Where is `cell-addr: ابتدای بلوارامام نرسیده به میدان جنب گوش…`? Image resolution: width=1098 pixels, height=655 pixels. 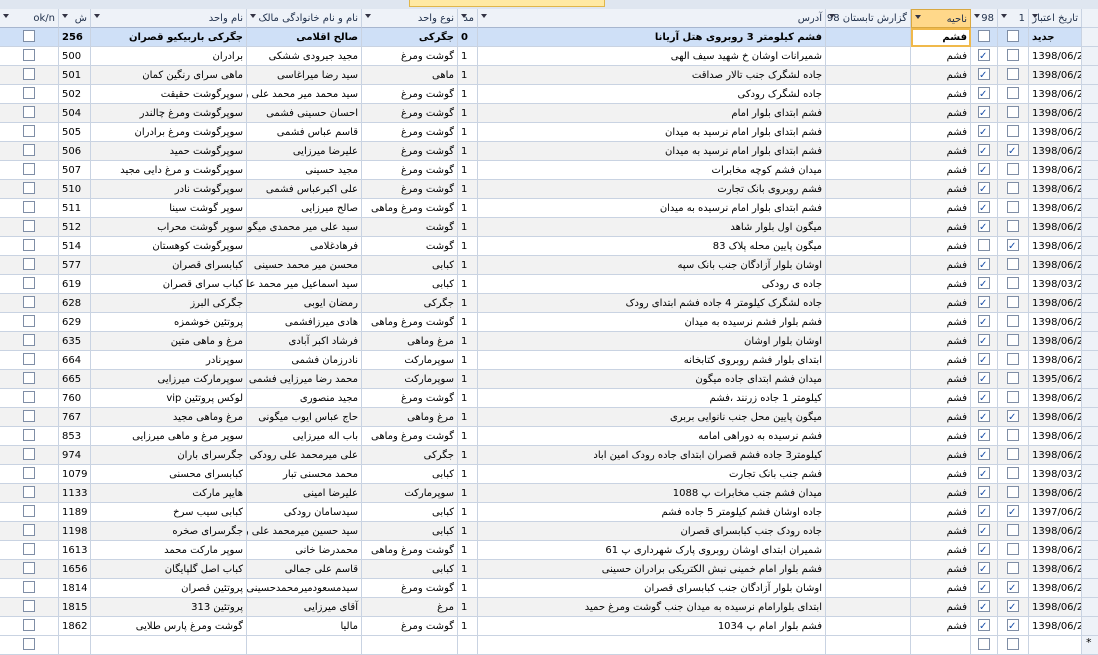 cell-addr: ابتدای بلوارامام نرسیده به میدان جنب گوش… is located at coordinates (652, 607).